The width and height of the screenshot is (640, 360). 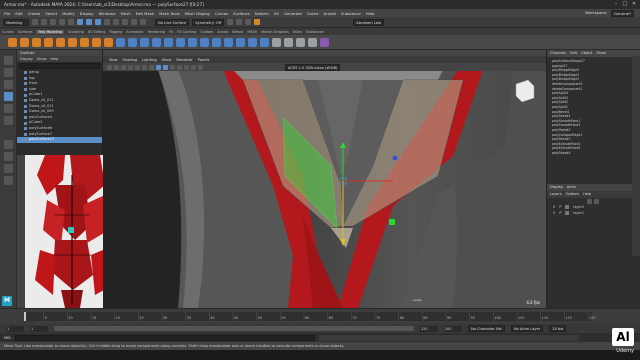 I want to click on layer-visibility-toggle: V, so click(x=554, y=213).